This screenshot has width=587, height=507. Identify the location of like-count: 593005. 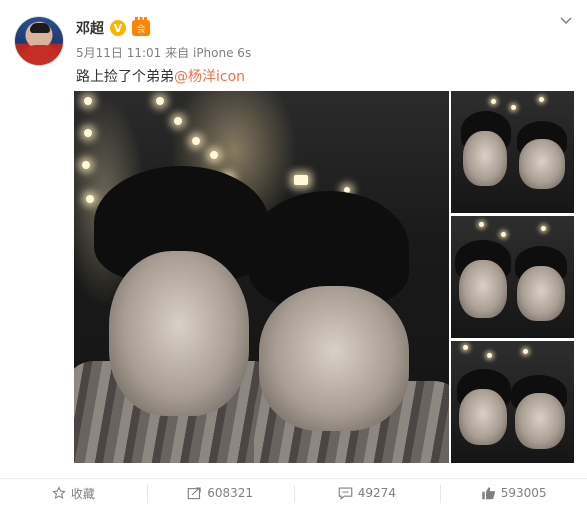
(523, 493).